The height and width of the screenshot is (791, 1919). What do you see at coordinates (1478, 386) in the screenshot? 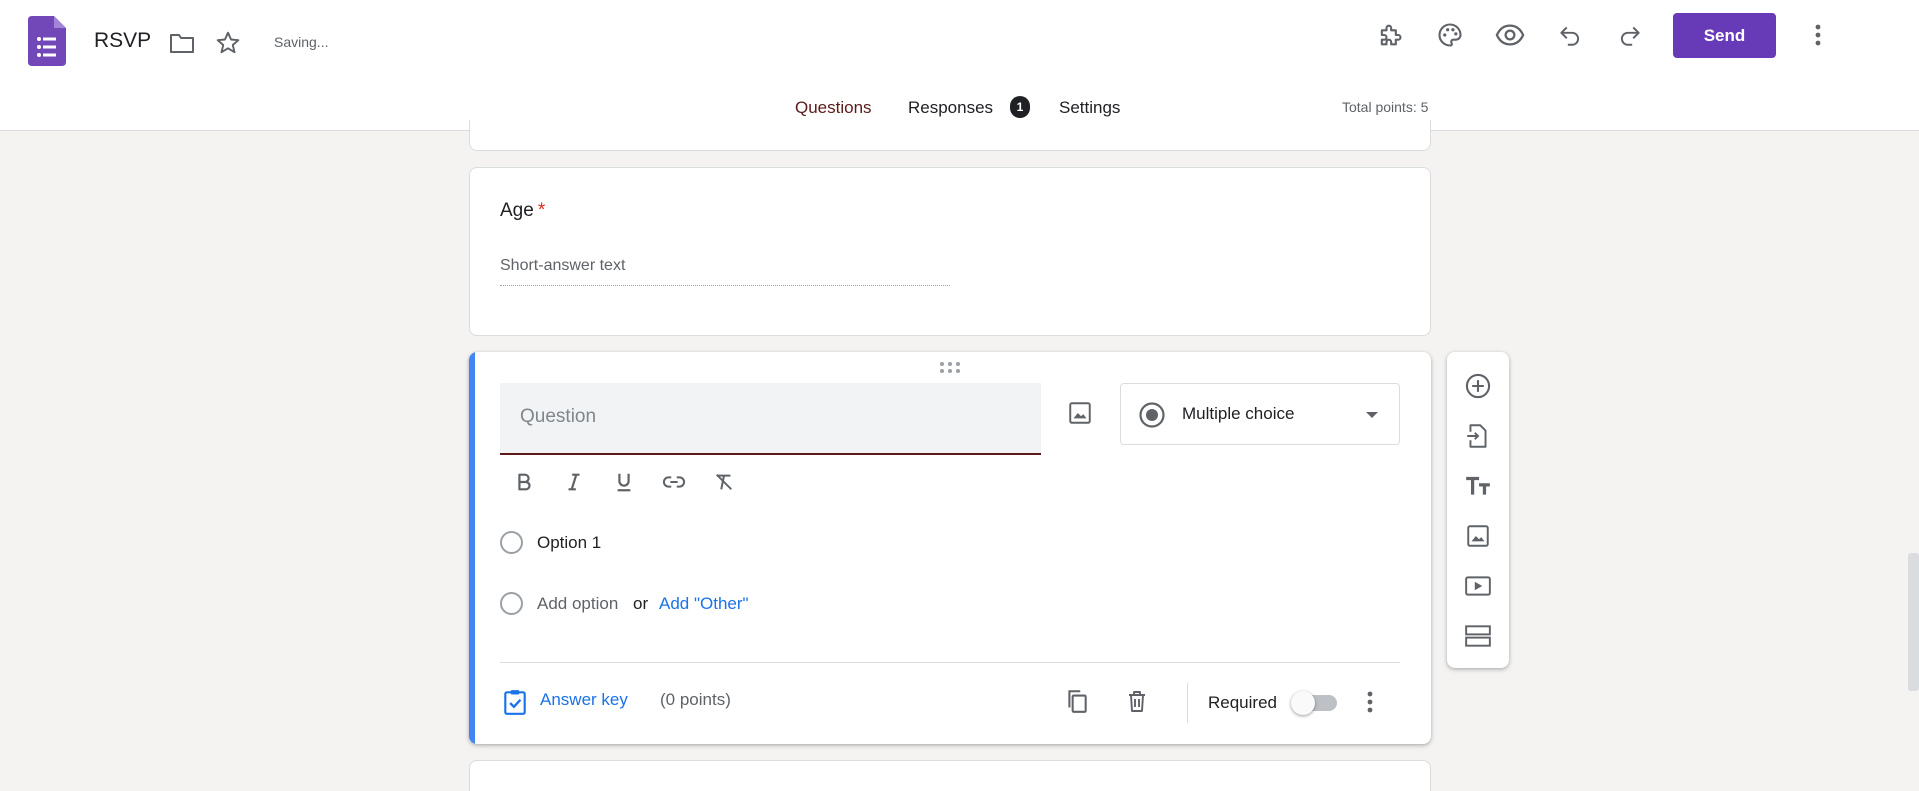
I see `add-question-icon` at bounding box center [1478, 386].